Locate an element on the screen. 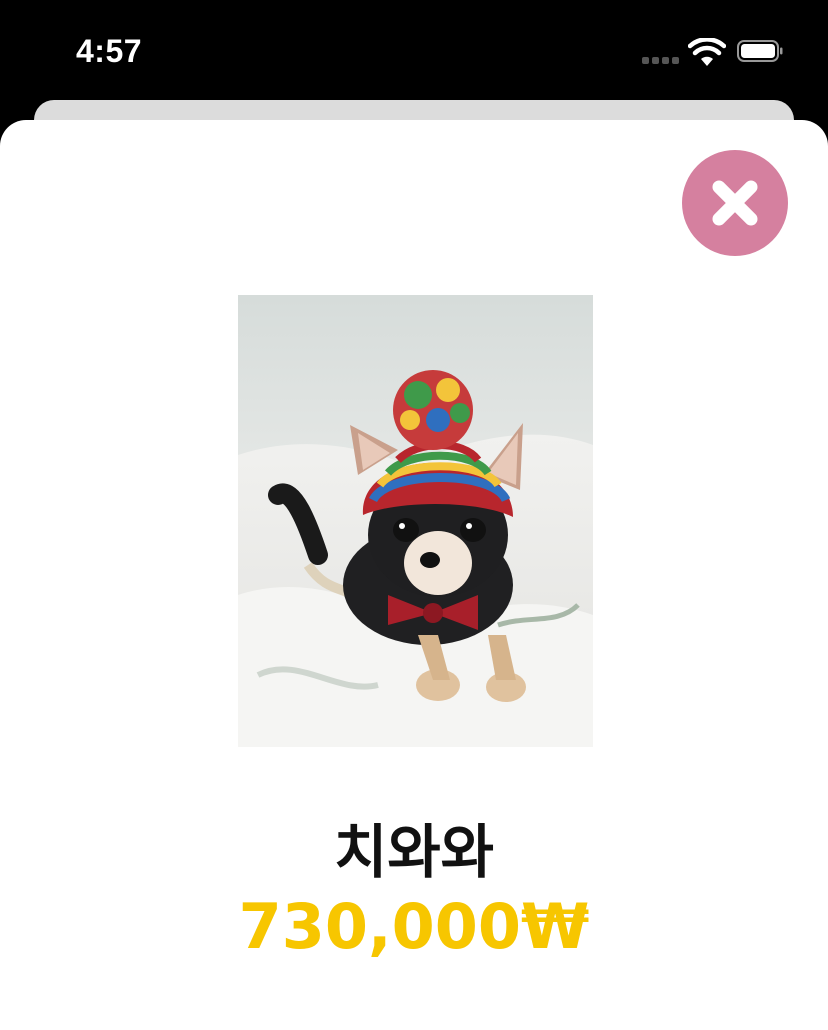 The image size is (828, 1030). close-icon is located at coordinates (735, 203).